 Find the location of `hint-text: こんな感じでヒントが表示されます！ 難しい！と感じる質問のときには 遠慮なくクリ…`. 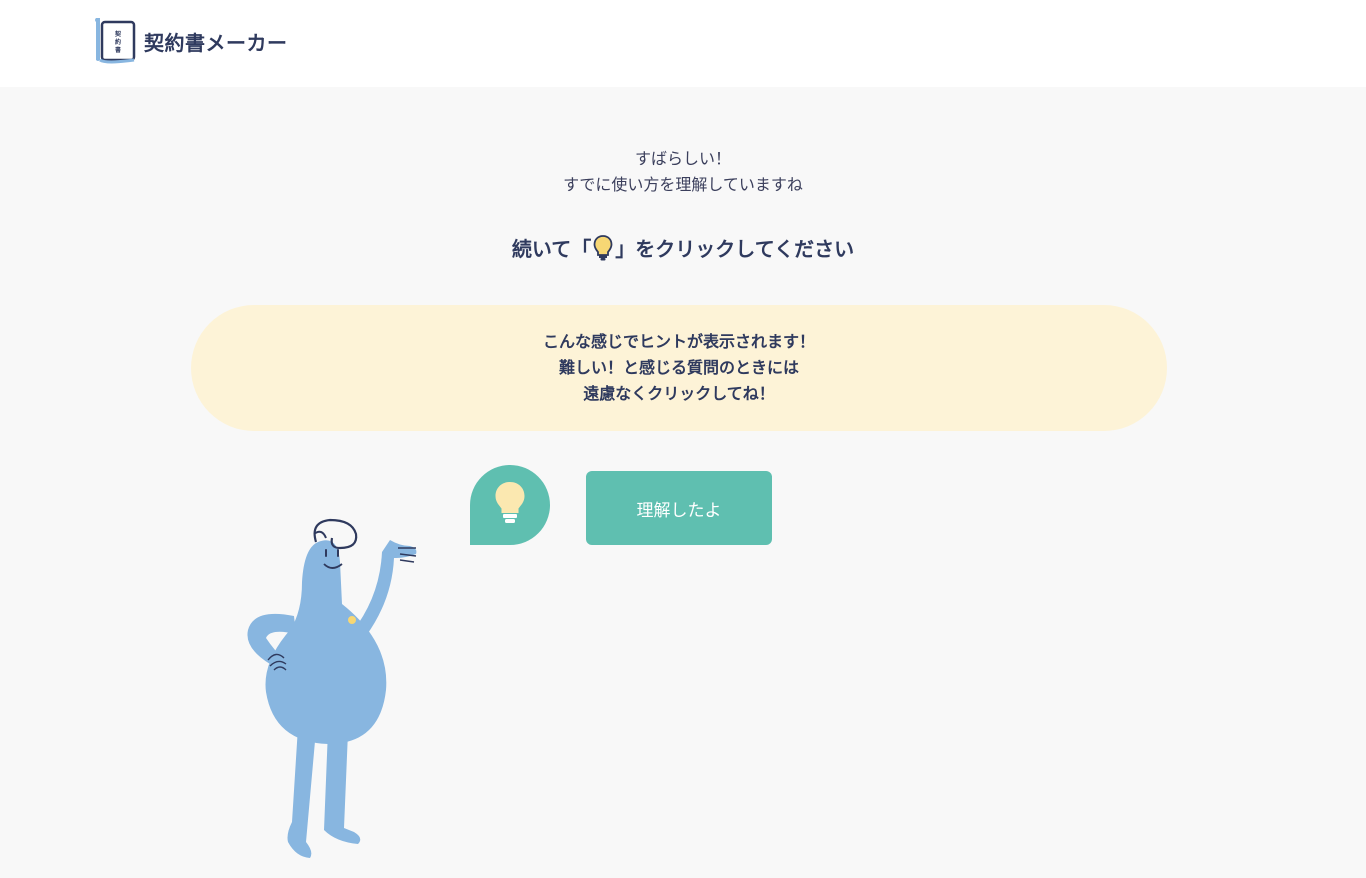

hint-text: こんな感じでヒントが表示されます！ 難しい！と感じる質問のときには 遠慮なくクリ… is located at coordinates (679, 368).